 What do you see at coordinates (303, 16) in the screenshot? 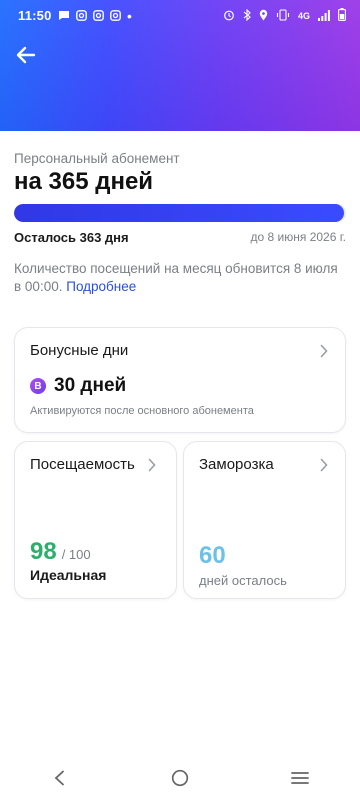
I see `network-label: 4G` at bounding box center [303, 16].